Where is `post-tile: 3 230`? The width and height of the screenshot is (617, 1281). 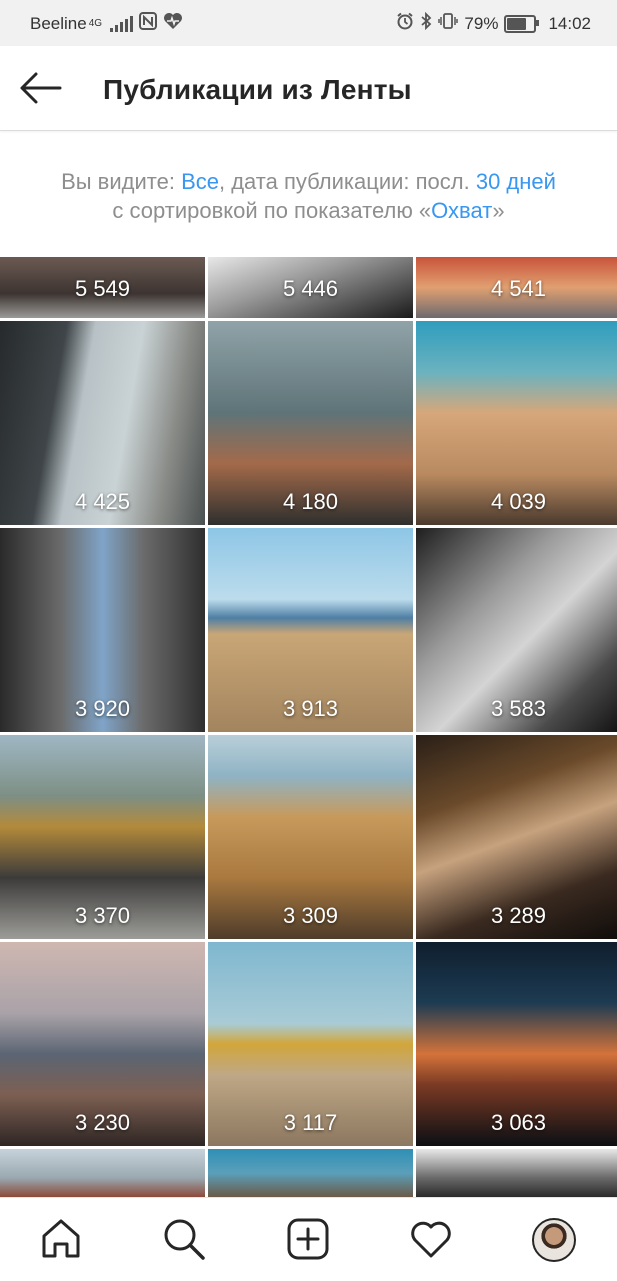
post-tile: 3 230 is located at coordinates (102, 1044).